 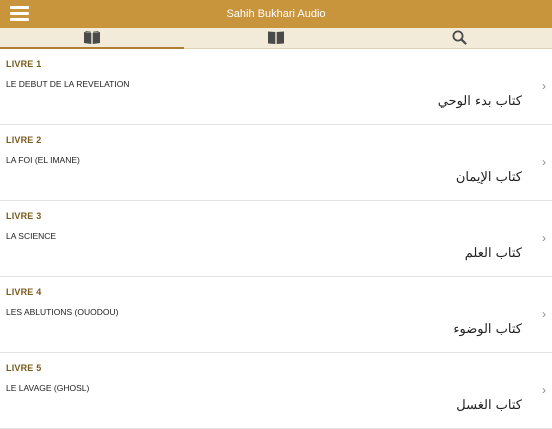 I want to click on tab-books-list, so click(x=92, y=38).